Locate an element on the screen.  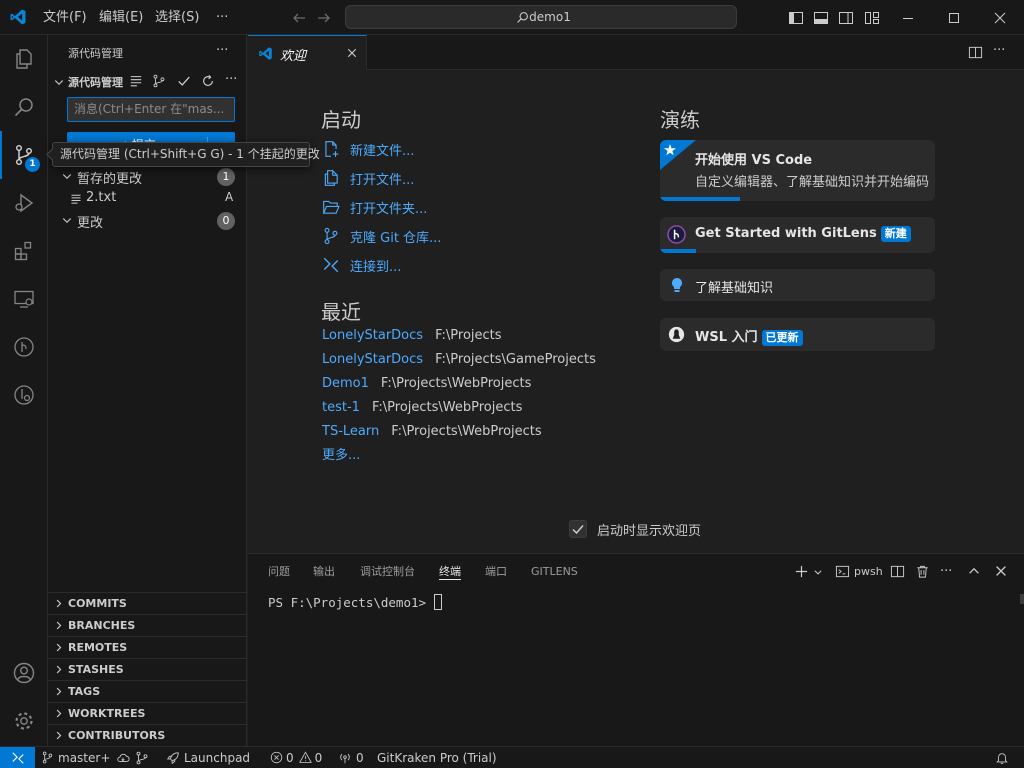
recent-item: TS-Learn F:\Projects\WebProjects is located at coordinates (432, 432).